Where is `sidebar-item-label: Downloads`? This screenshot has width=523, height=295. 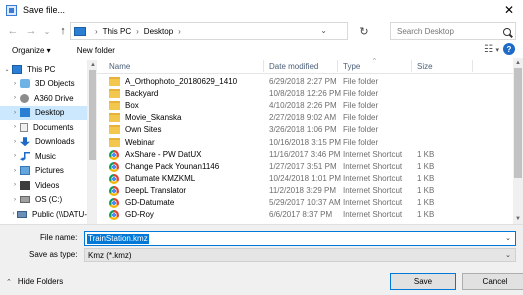
sidebar-item-label: Downloads is located at coordinates (55, 142).